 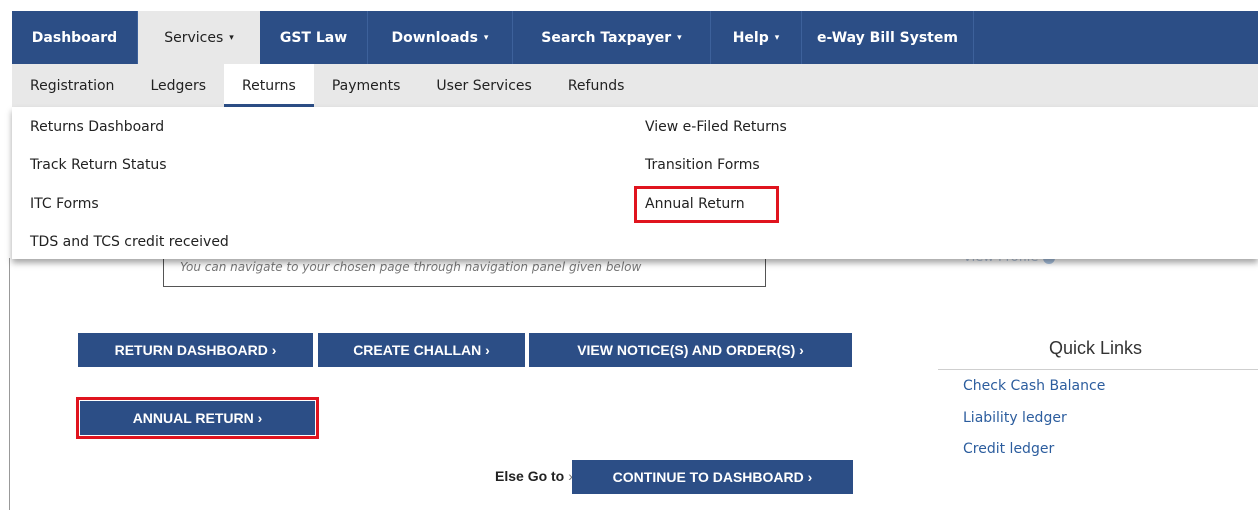 What do you see at coordinates (97, 127) in the screenshot?
I see `menu-returns-dashboard: Returns Dashboard` at bounding box center [97, 127].